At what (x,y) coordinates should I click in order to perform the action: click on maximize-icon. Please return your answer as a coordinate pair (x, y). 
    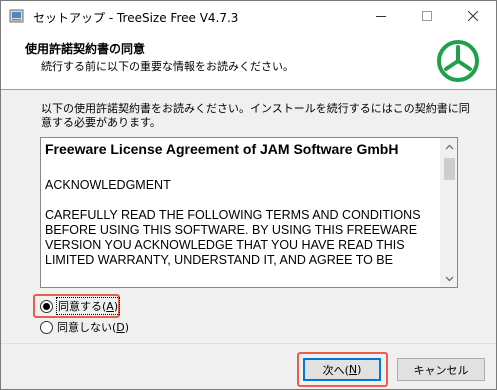
    Looking at the image, I should click on (427, 16).